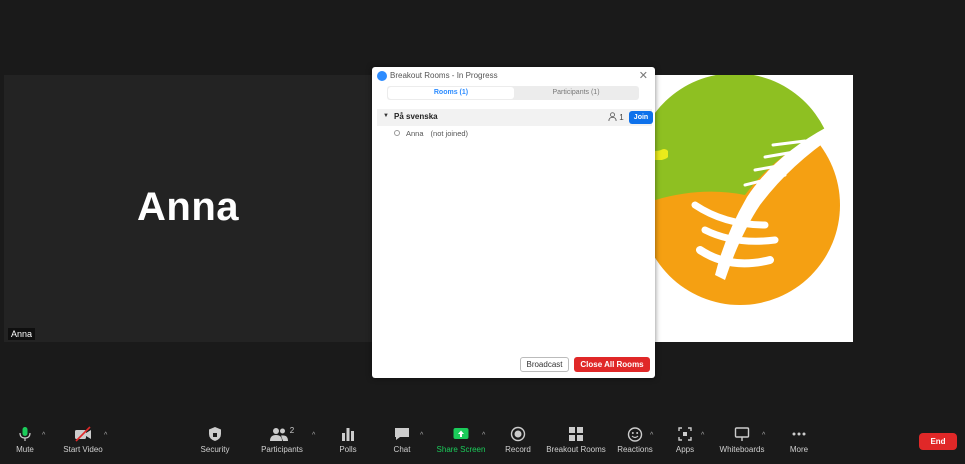 This screenshot has width=965, height=464. Describe the element at coordinates (25, 449) in the screenshot. I see `mute-label: Mute` at that location.